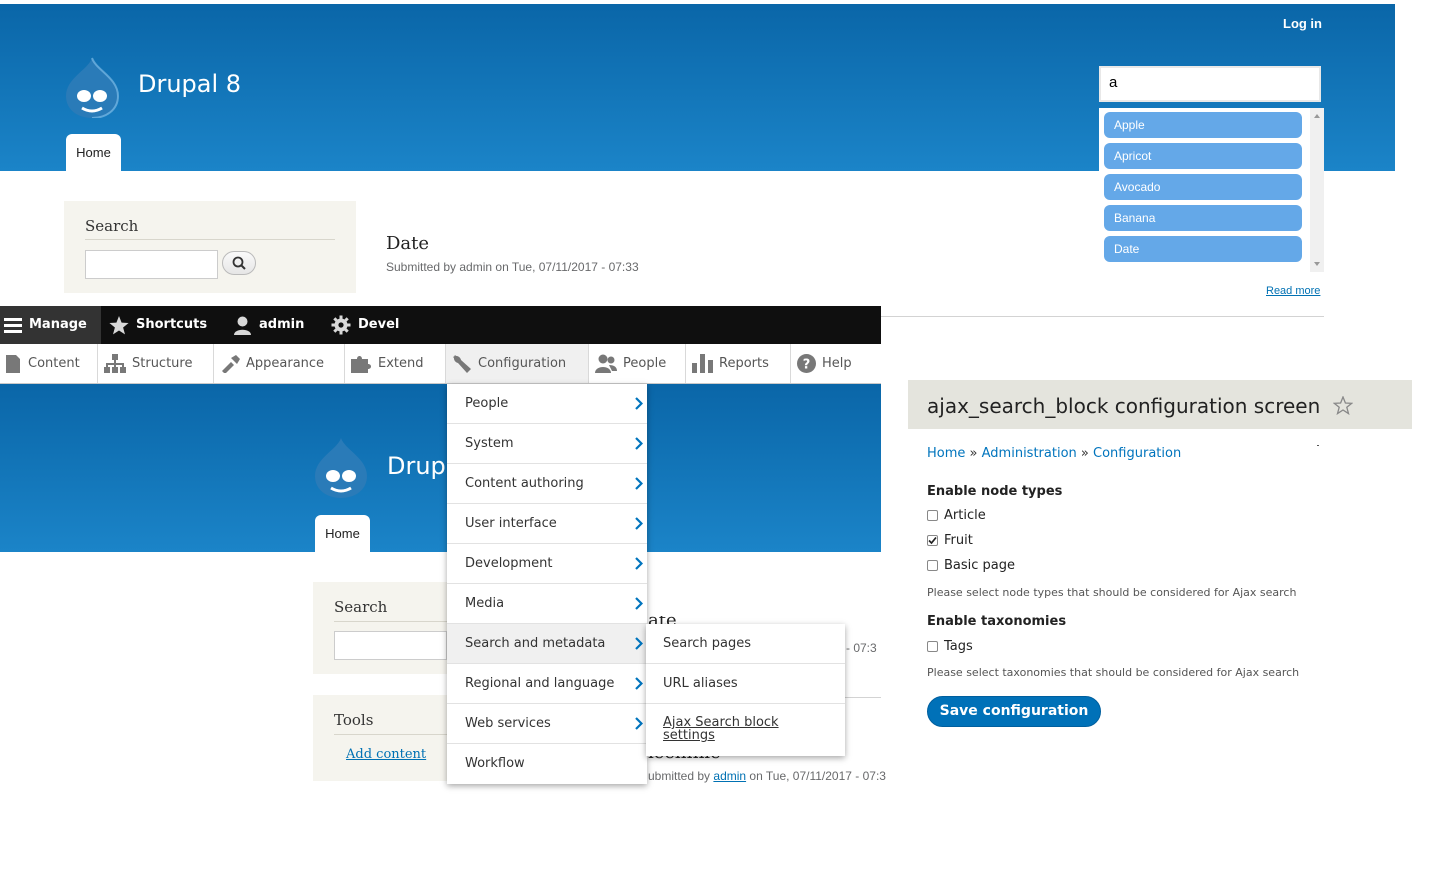  I want to click on site-name: Drupal 8, so click(189, 84).